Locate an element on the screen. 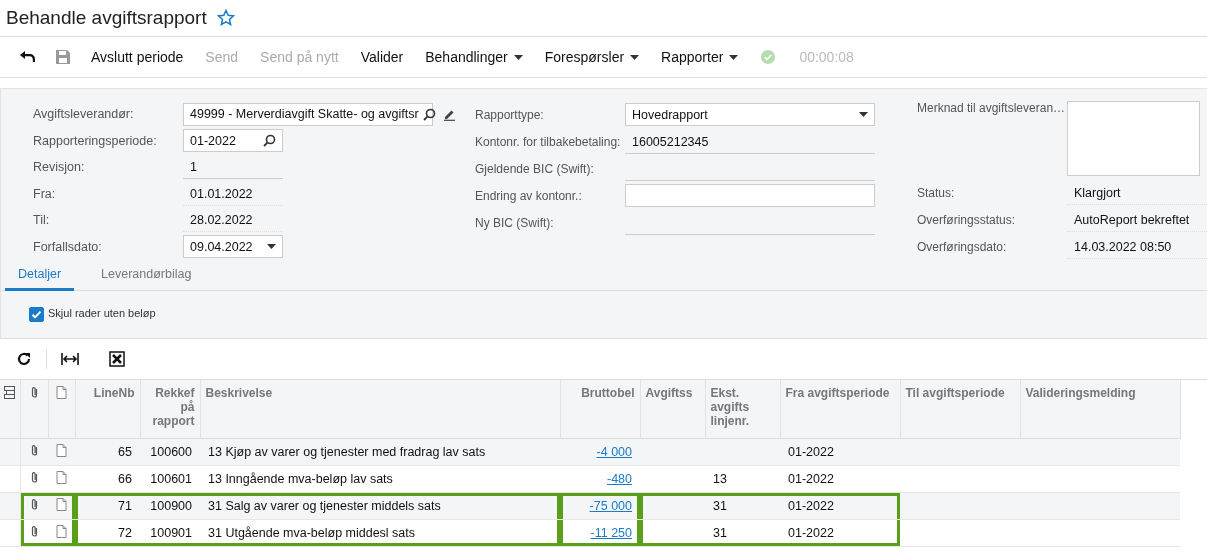 The width and height of the screenshot is (1207, 556). amount-link: -11 250 is located at coordinates (611, 533).